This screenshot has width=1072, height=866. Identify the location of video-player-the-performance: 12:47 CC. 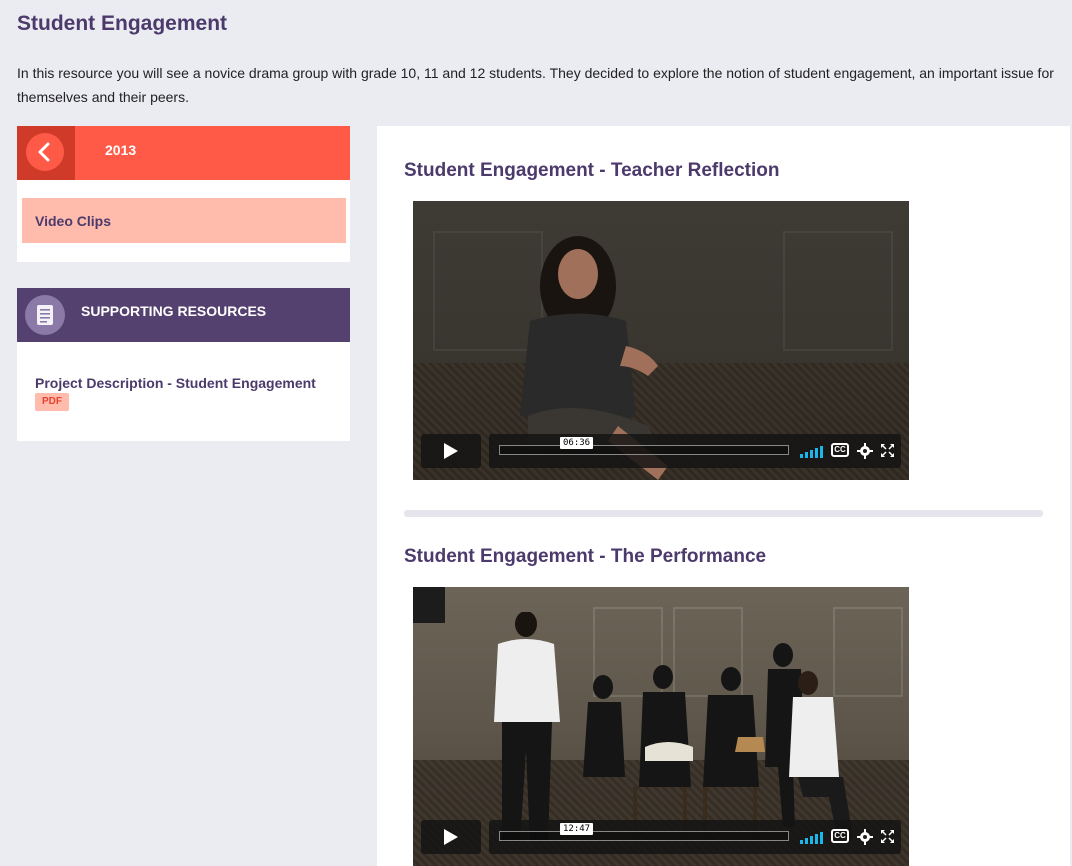
(661, 726).